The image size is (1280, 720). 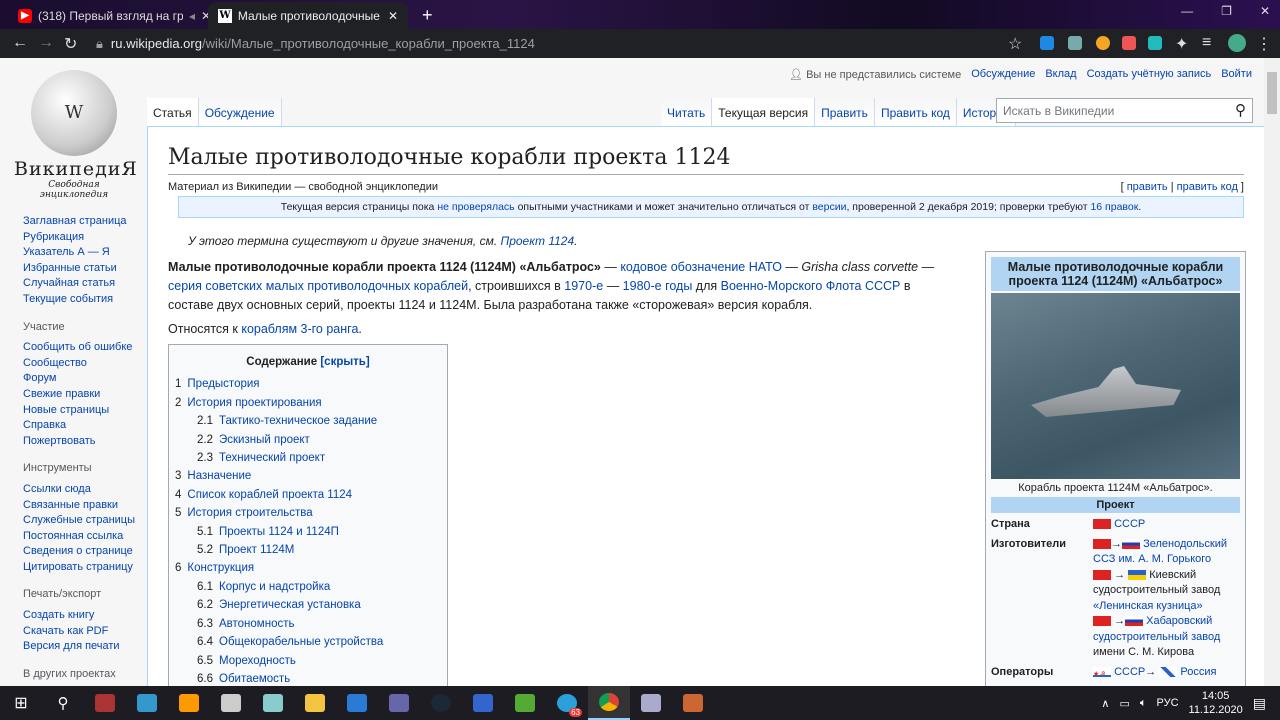 What do you see at coordinates (764, 112) in the screenshot?
I see `tab-current-version: Текущая версия` at bounding box center [764, 112].